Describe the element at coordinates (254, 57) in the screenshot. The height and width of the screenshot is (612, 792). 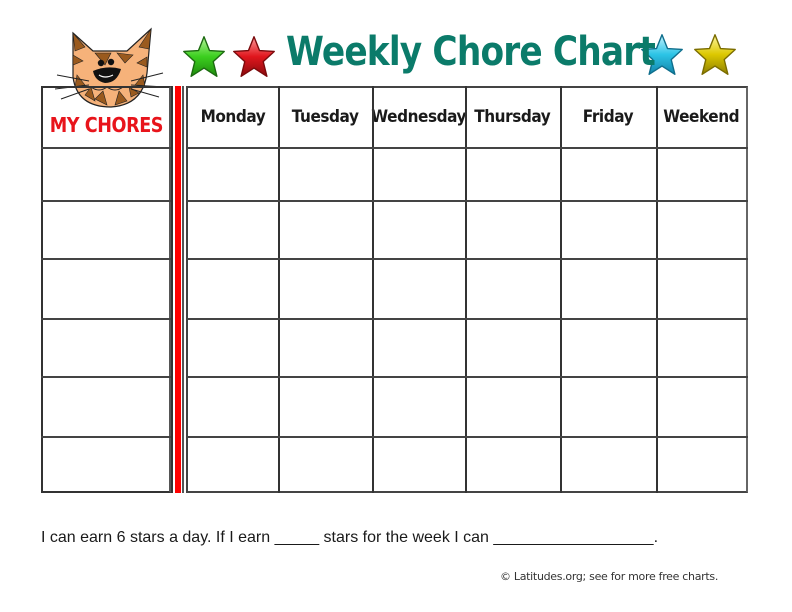
I see `red-star-icon` at that location.